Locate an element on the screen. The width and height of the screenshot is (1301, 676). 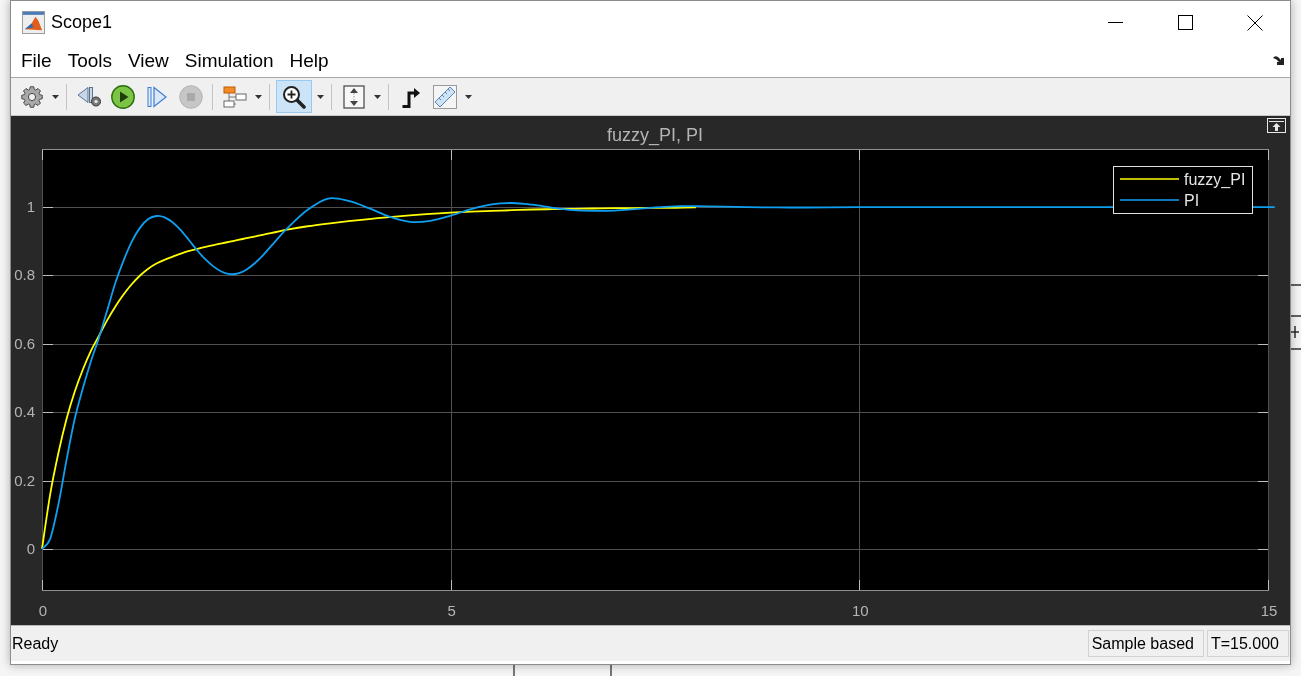
axis-tick-label: 15 is located at coordinates (1269, 610).